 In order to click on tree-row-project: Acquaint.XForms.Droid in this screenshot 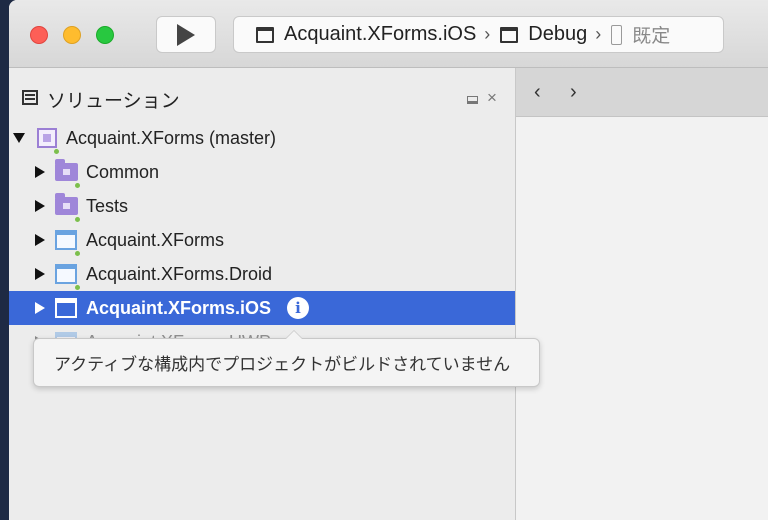, I will do `click(262, 274)`.